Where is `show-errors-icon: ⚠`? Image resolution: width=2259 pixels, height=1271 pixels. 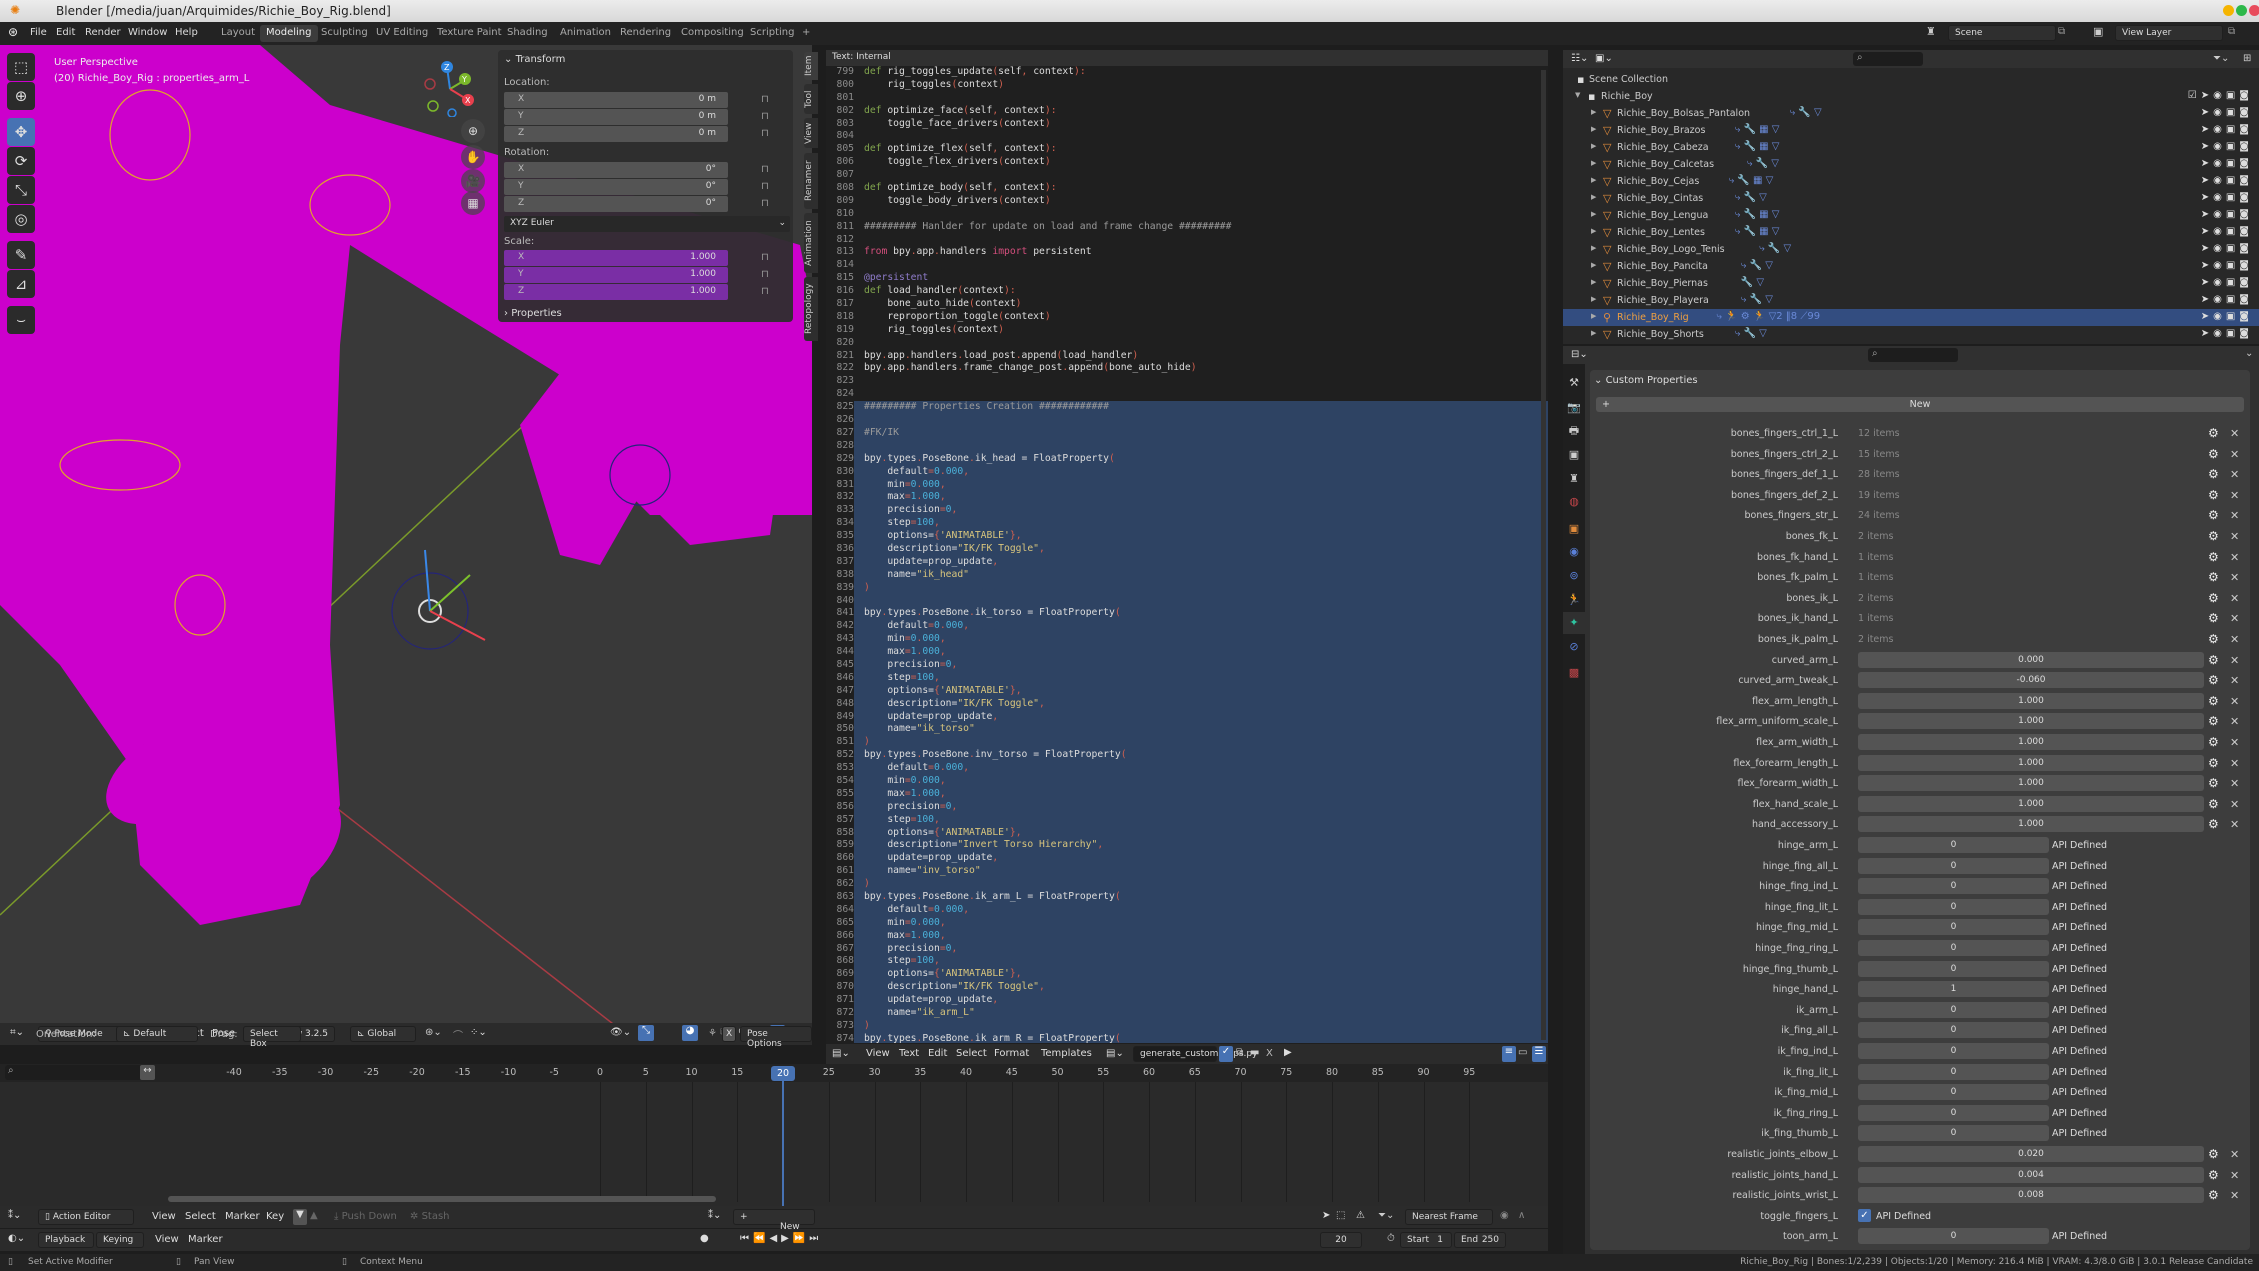 show-errors-icon: ⚠ is located at coordinates (1360, 1215).